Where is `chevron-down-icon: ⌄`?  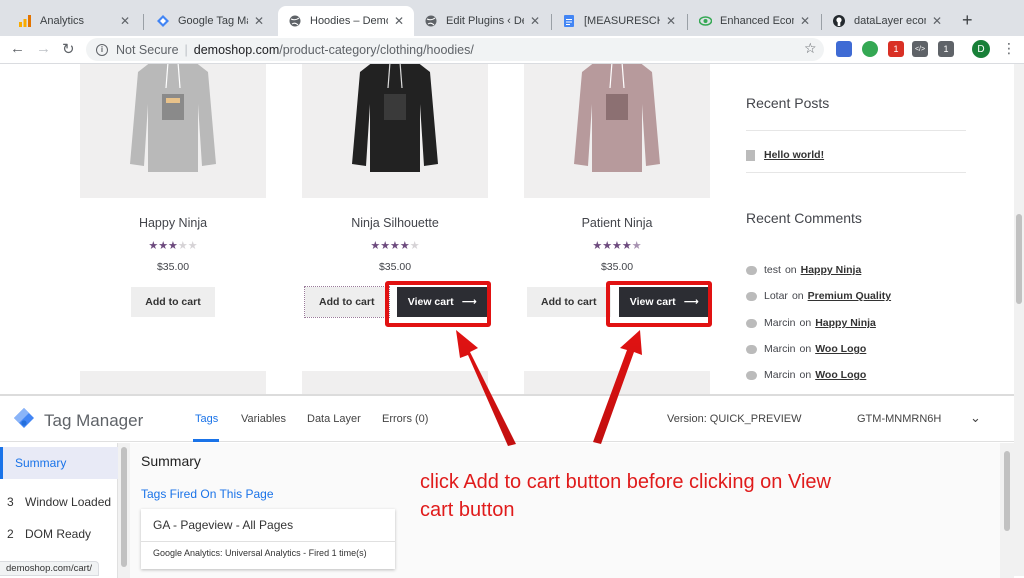 chevron-down-icon: ⌄ is located at coordinates (975, 418).